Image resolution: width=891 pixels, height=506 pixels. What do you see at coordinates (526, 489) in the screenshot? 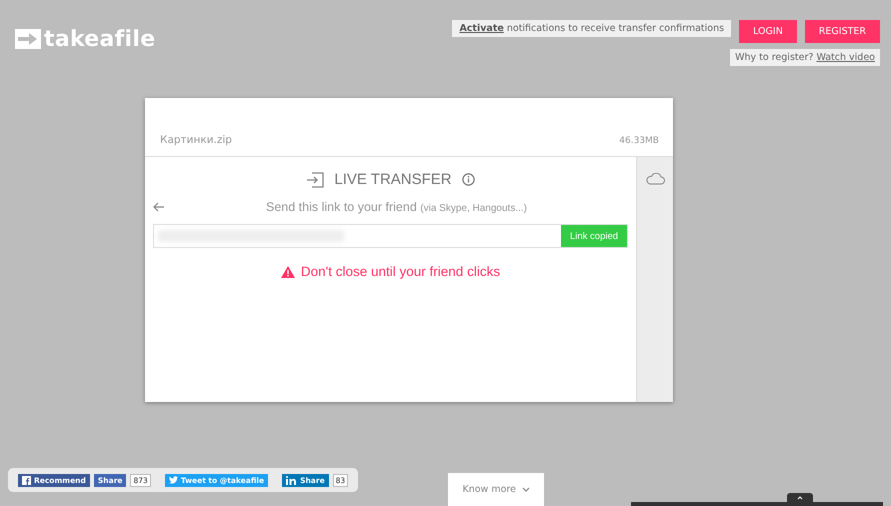
I see `chevron-down-icon` at bounding box center [526, 489].